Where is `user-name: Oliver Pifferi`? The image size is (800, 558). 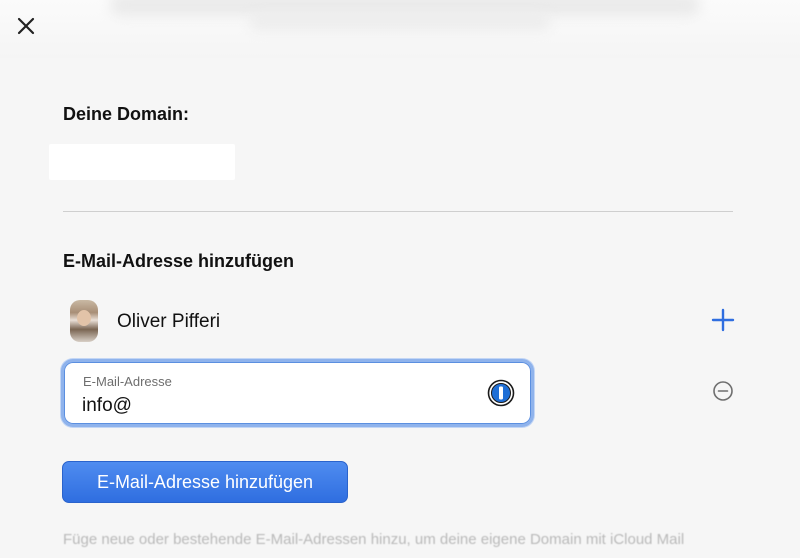 user-name: Oliver Pifferi is located at coordinates (169, 321).